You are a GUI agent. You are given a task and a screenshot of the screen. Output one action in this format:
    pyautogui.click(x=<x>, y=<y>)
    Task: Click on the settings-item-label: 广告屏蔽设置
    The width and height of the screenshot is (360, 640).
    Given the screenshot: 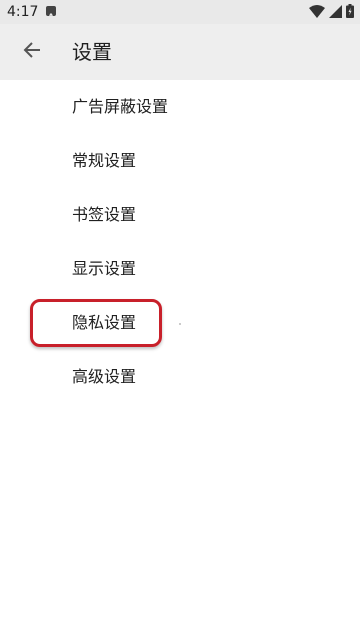 What is the action you would take?
    pyautogui.click(x=120, y=106)
    